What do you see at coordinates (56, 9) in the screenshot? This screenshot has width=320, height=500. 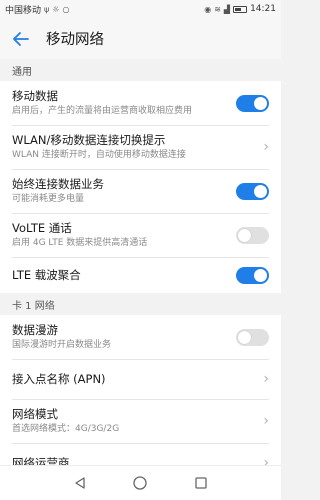 I see `alarm-icon: ☼` at bounding box center [56, 9].